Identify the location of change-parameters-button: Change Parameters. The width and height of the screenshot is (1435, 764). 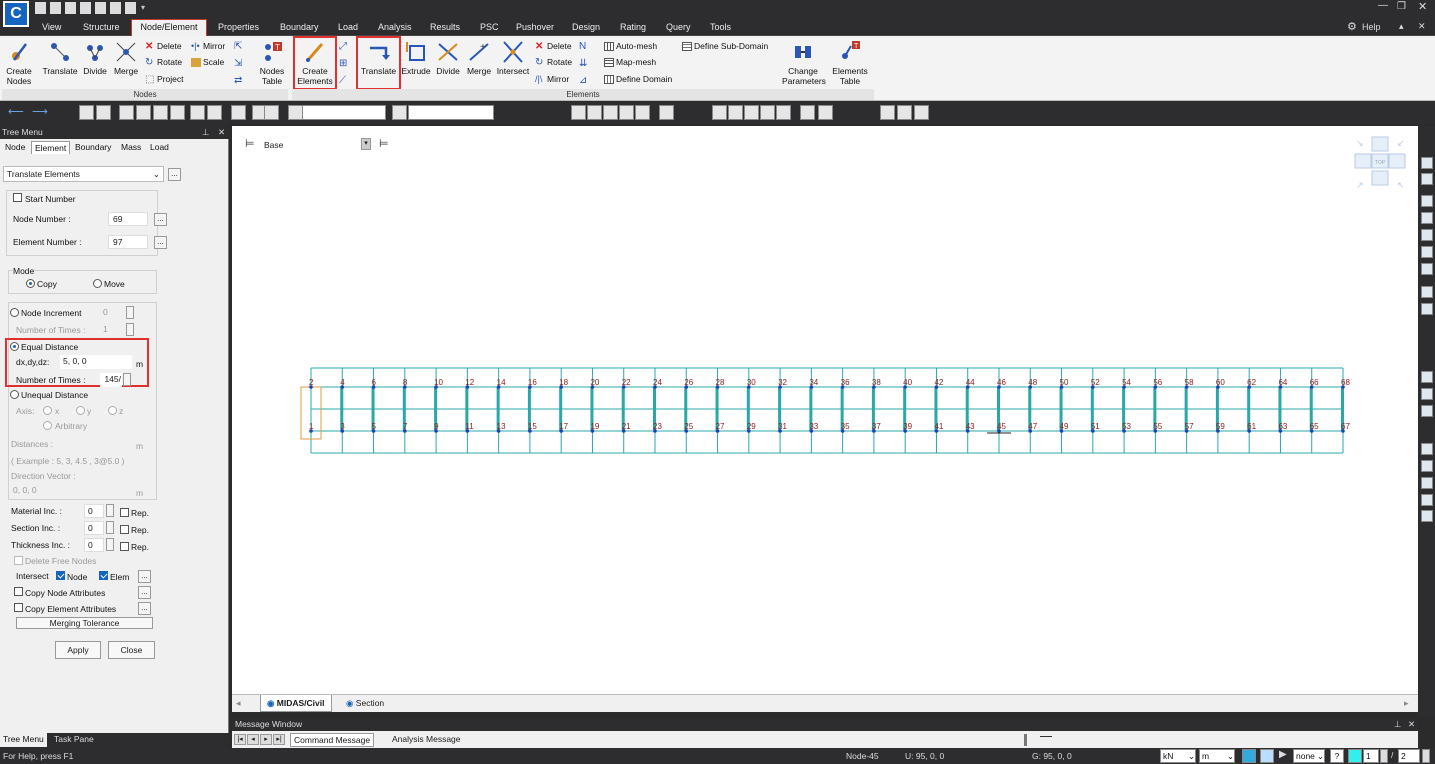
(804, 63).